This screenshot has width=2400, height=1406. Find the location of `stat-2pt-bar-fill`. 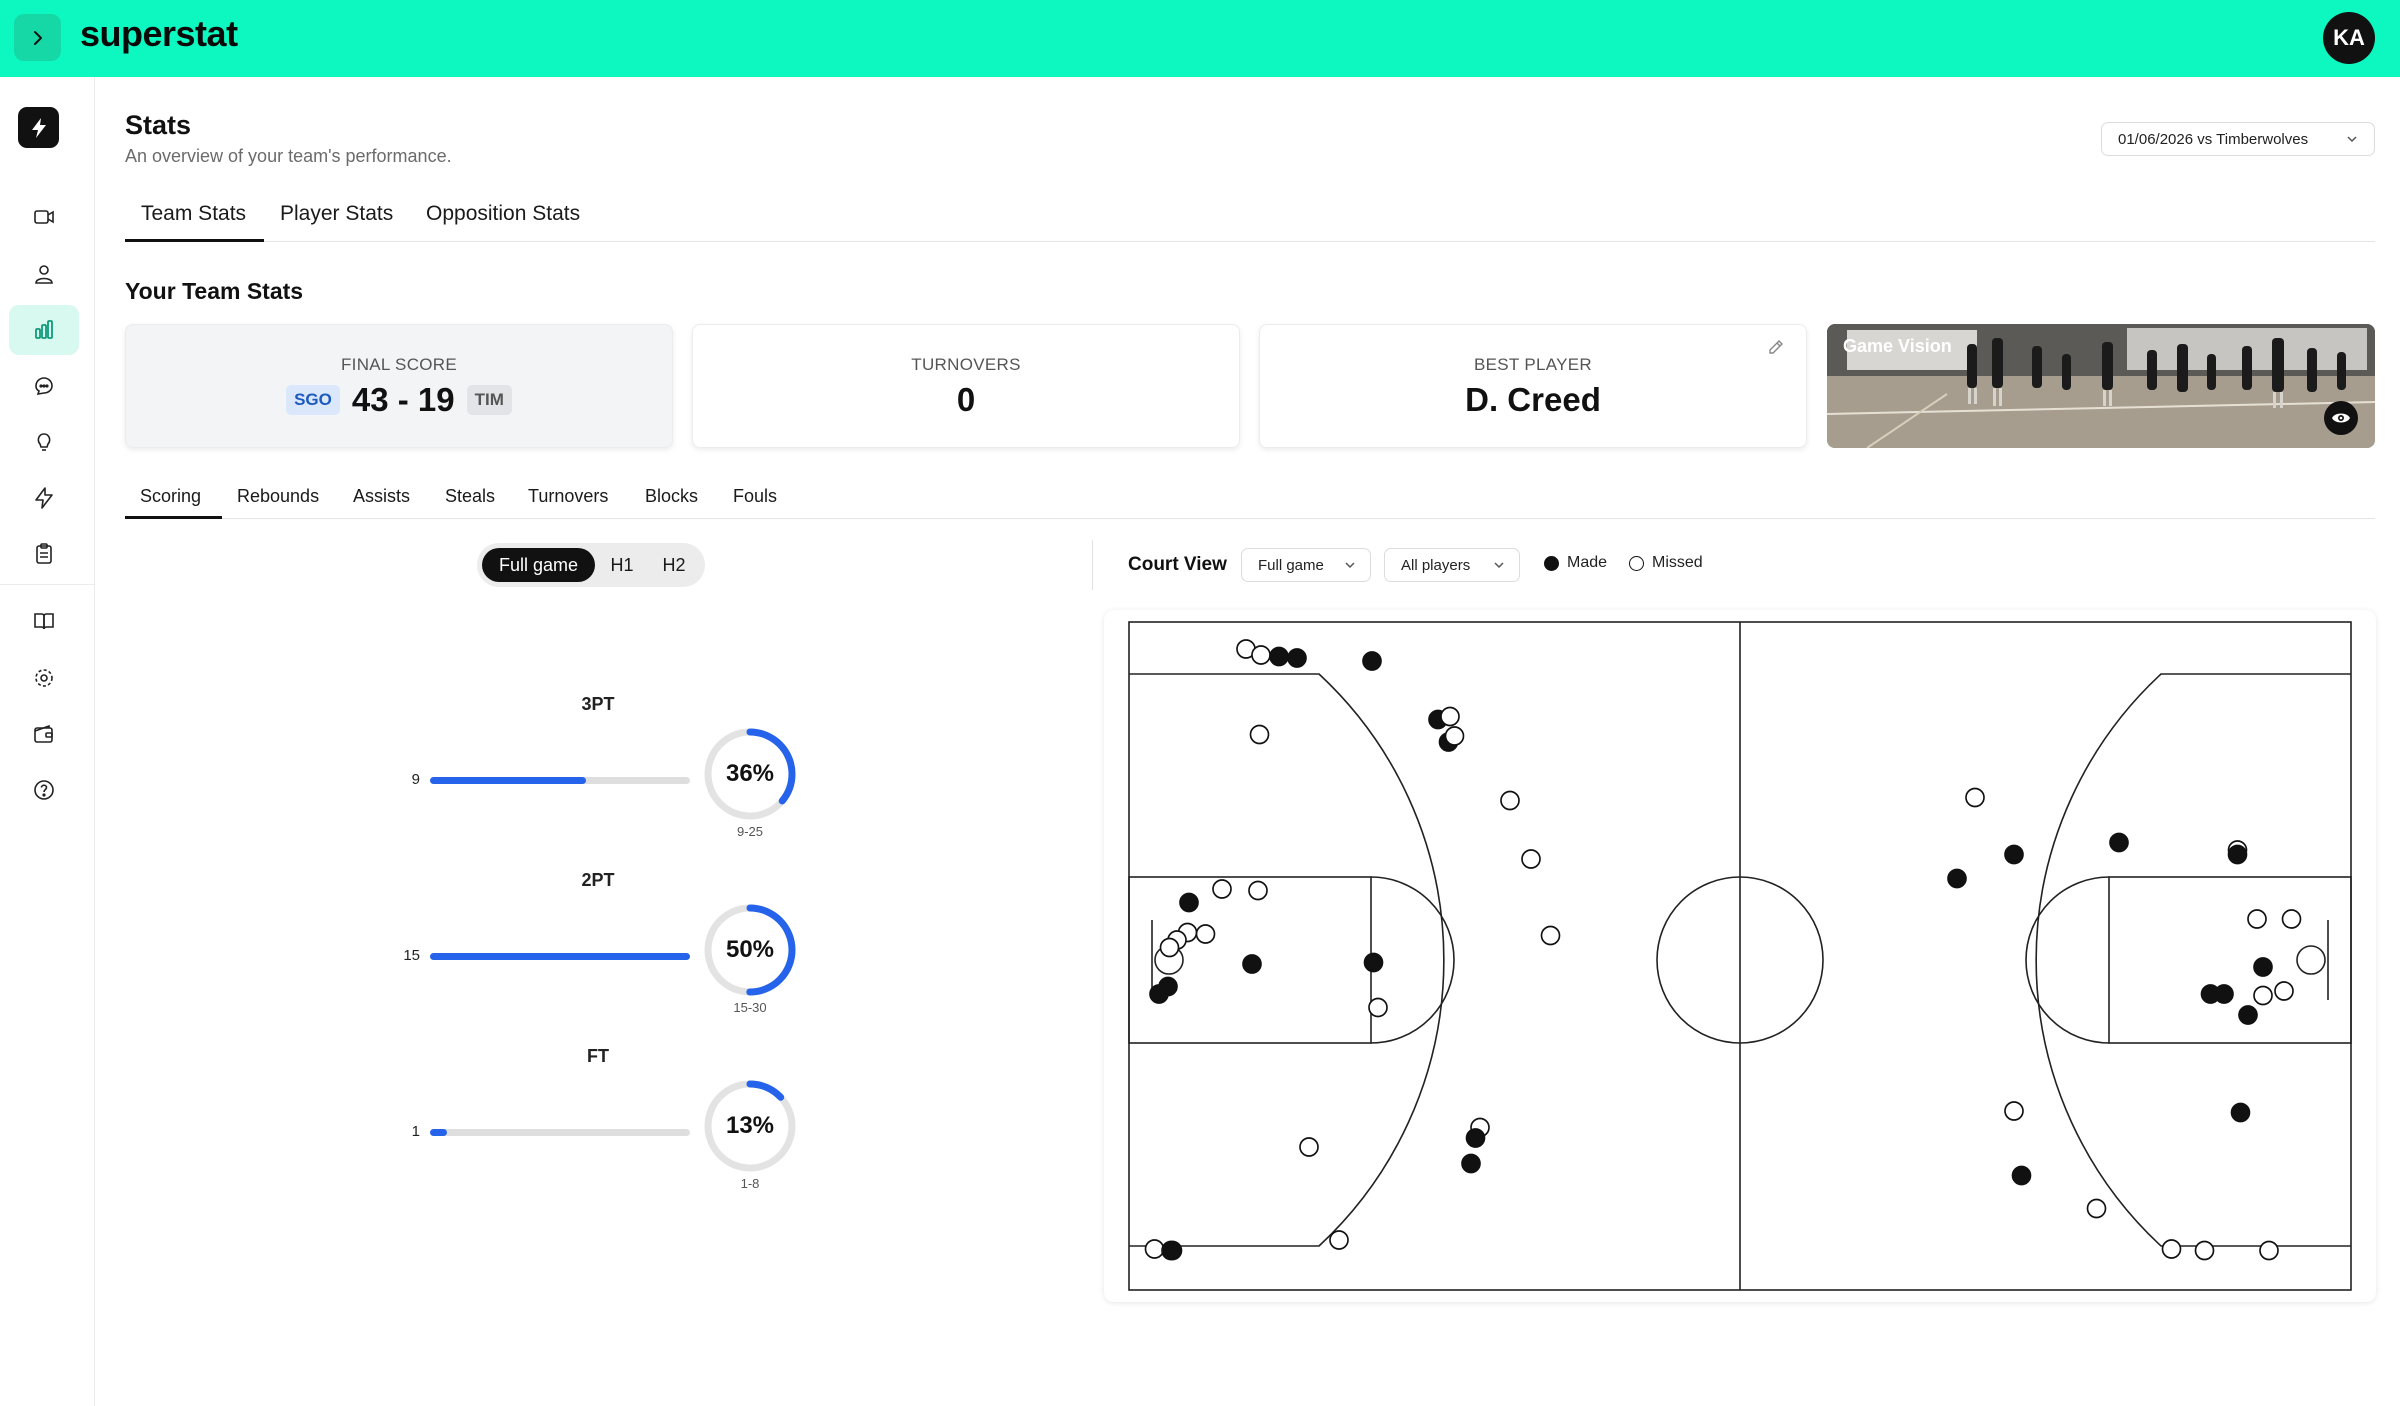

stat-2pt-bar-fill is located at coordinates (560, 956).